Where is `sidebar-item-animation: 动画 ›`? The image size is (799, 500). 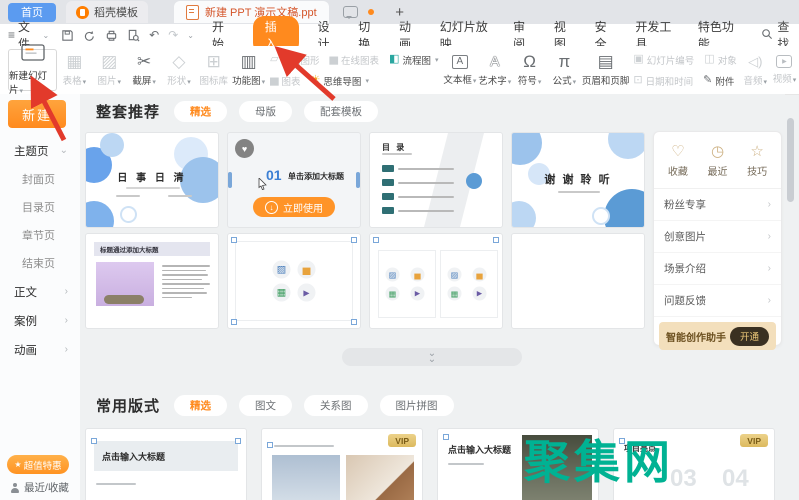 sidebar-item-animation: 动画 › is located at coordinates (40, 349).